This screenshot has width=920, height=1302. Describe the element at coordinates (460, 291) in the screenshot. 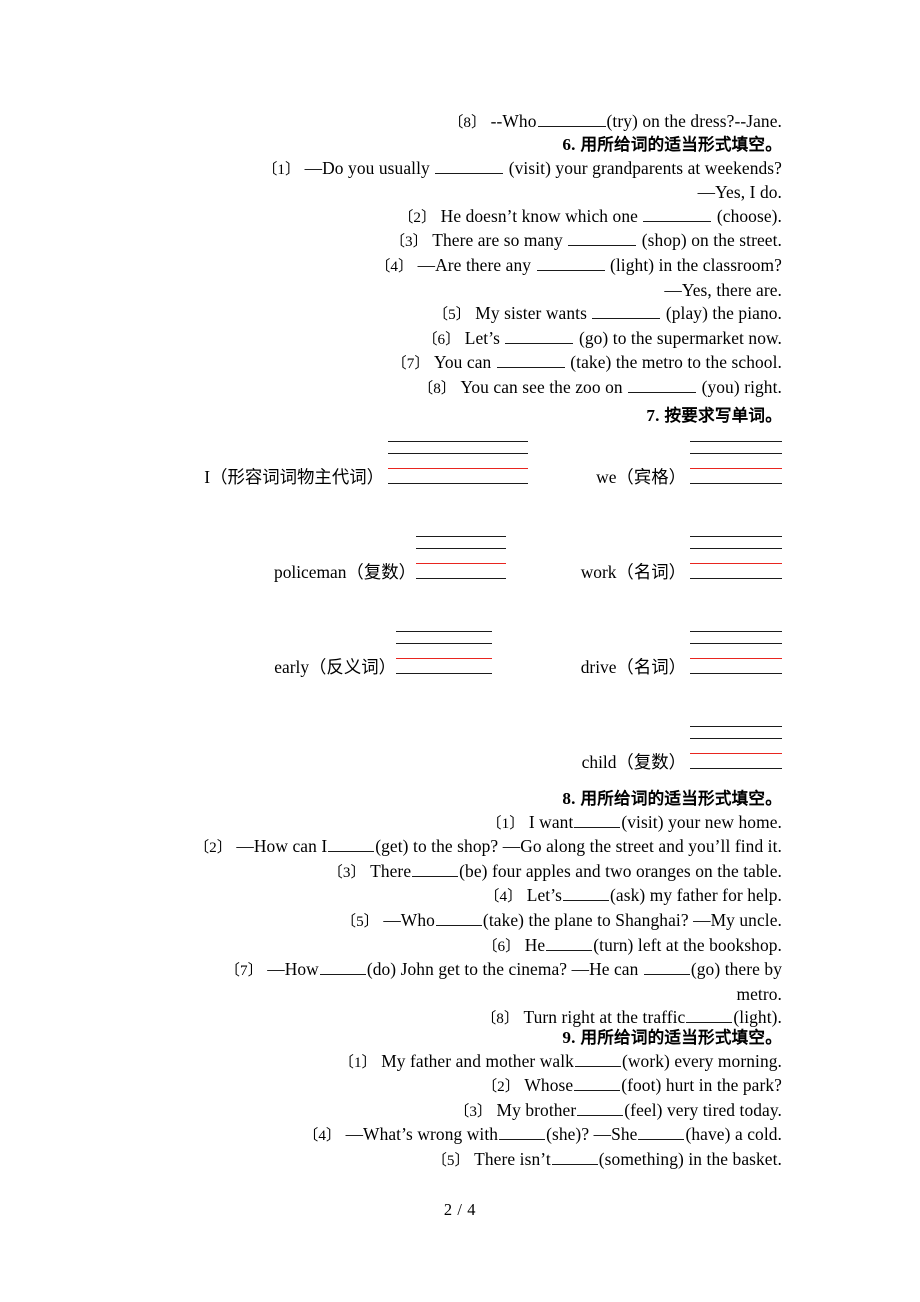

I see `question-continuation: —Yes, there are.` at that location.